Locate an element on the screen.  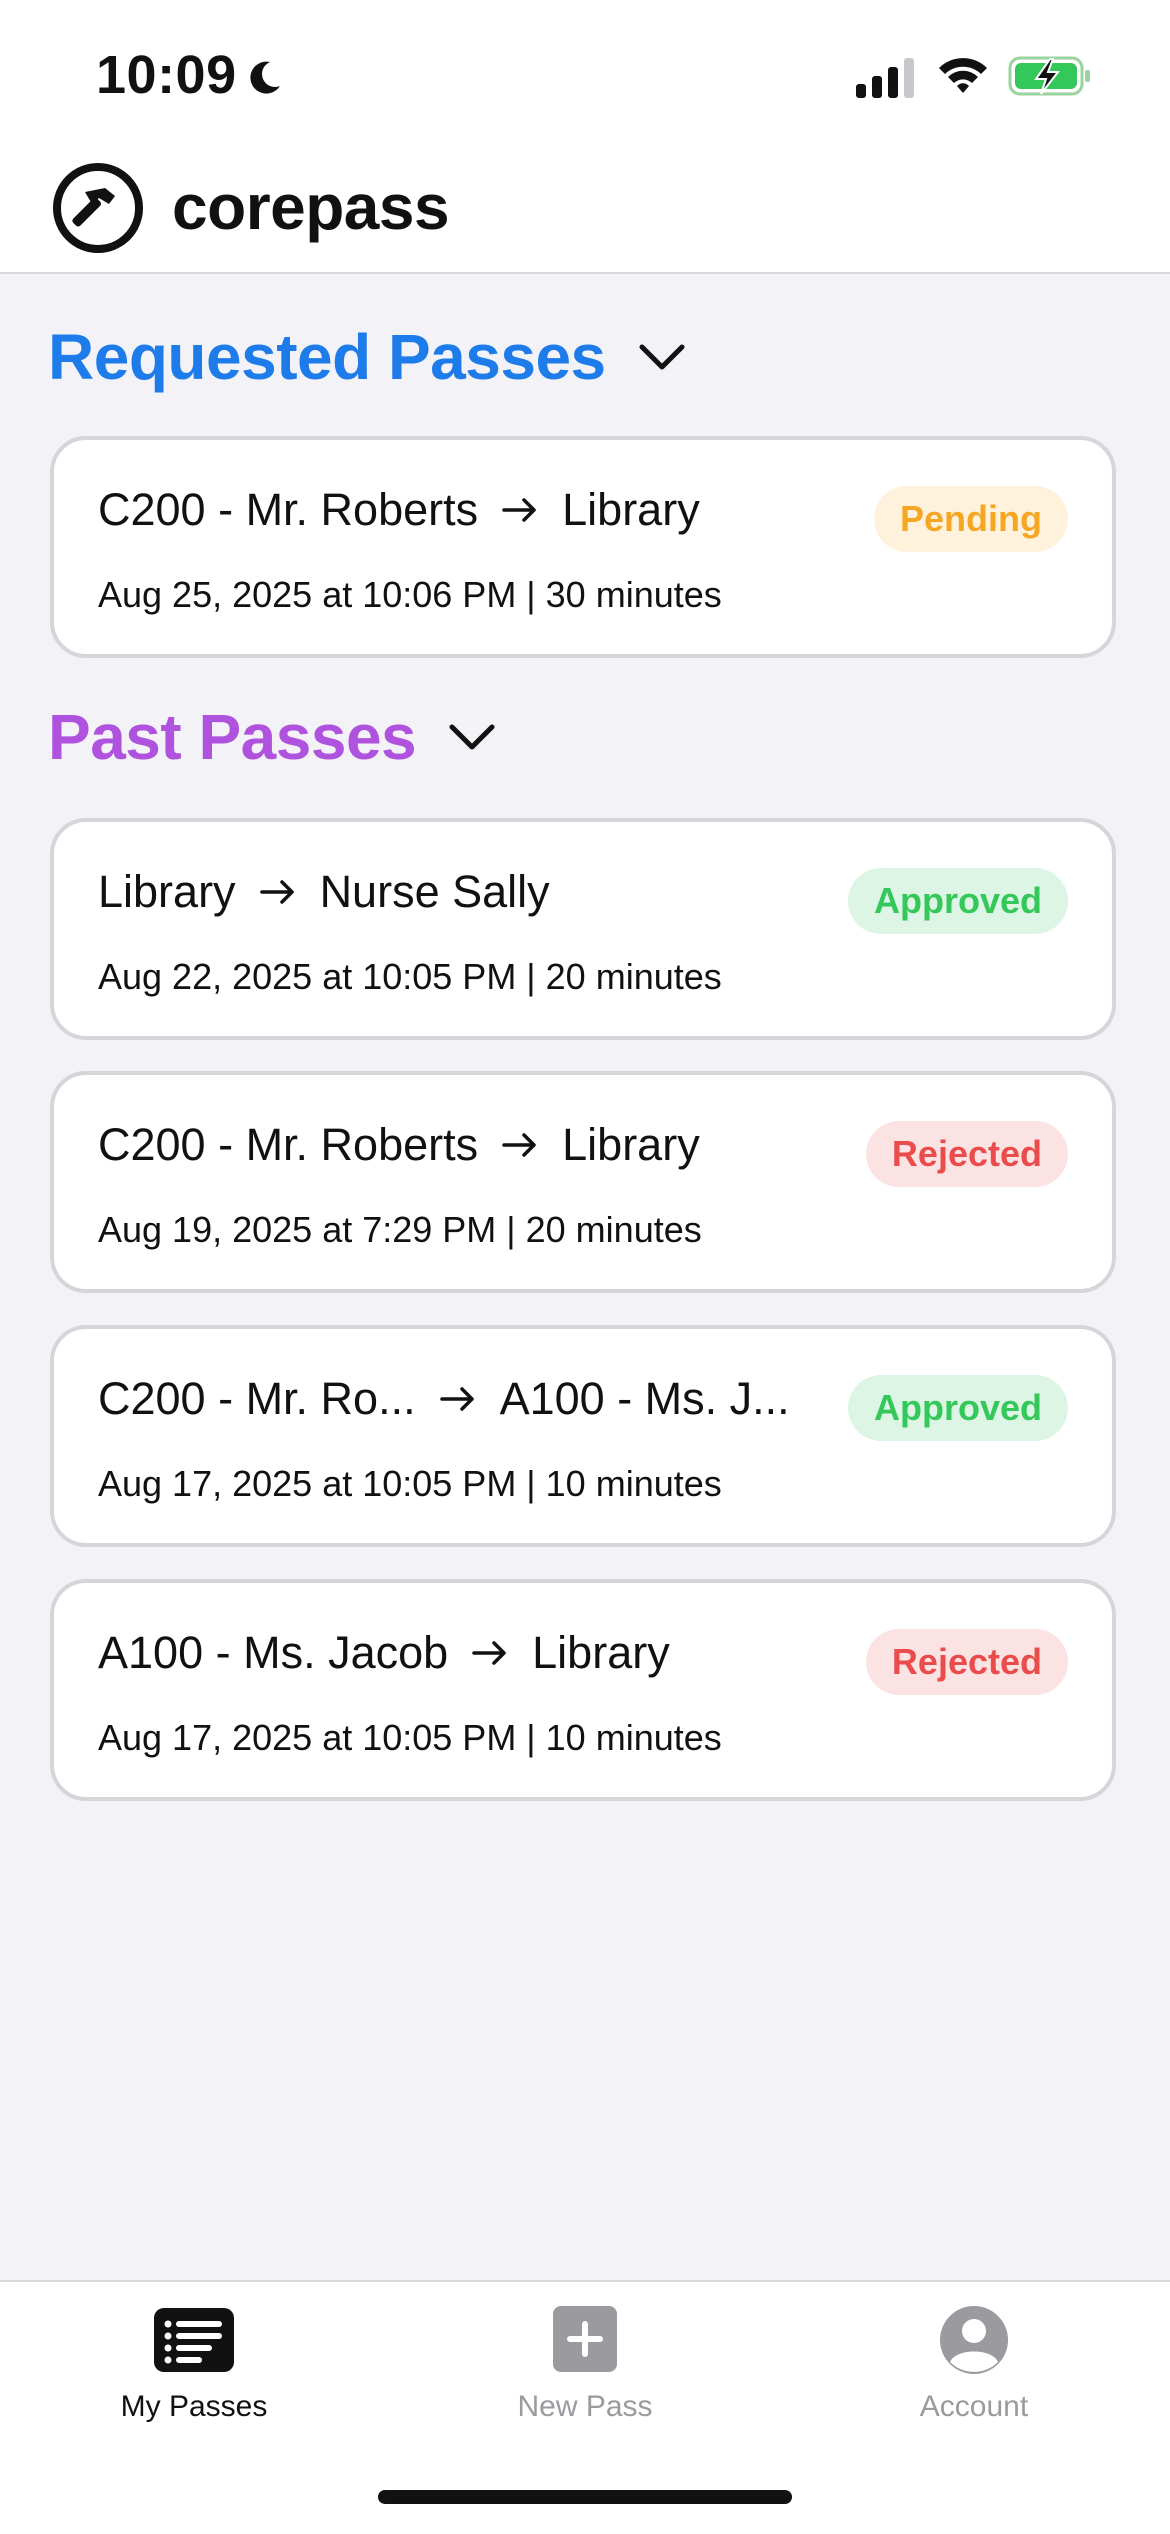
person-circle-icon is located at coordinates (974, 2340).